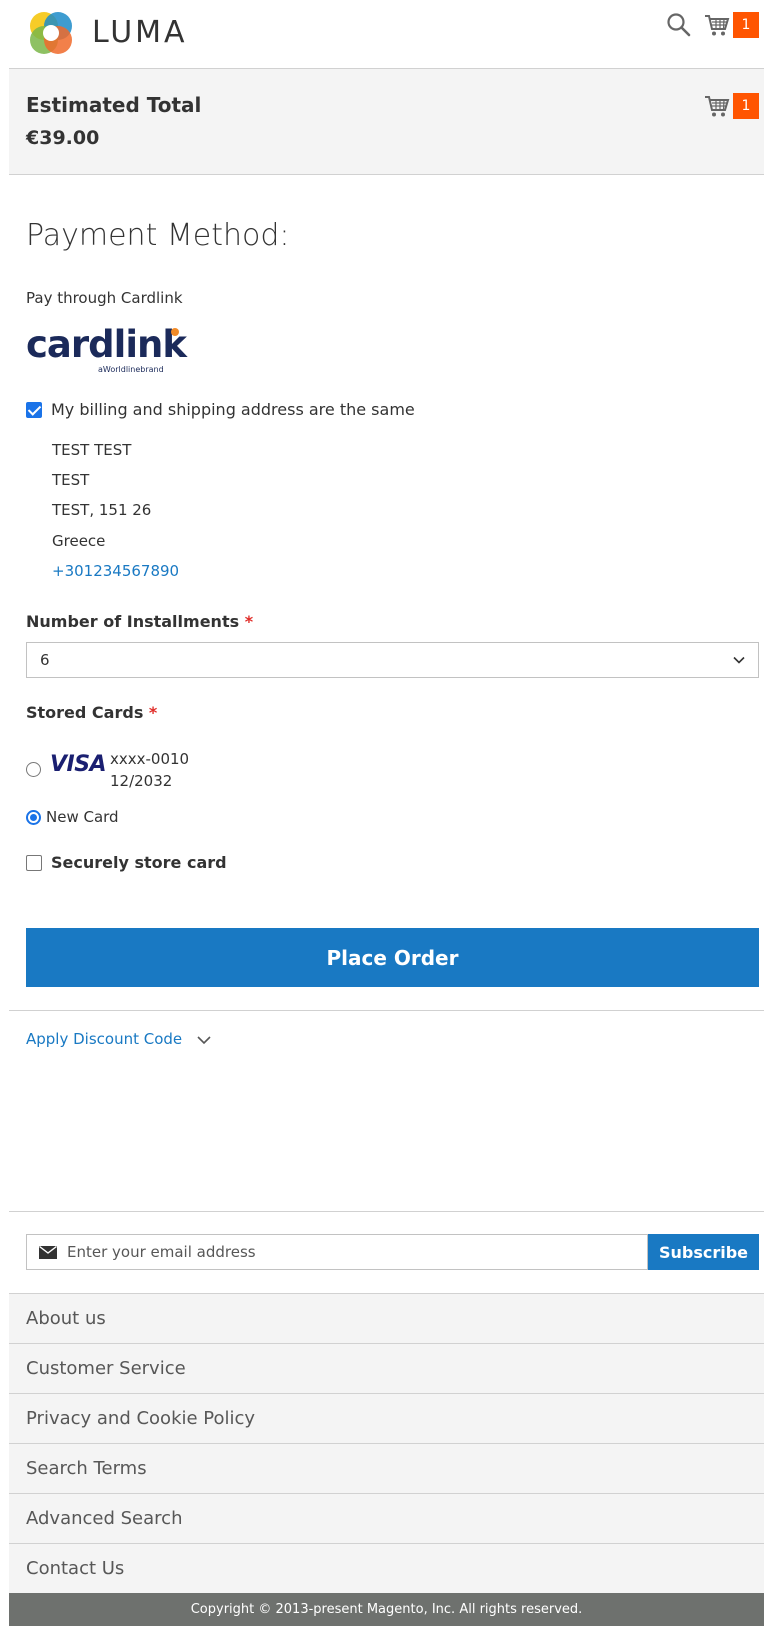 The height and width of the screenshot is (1626, 764). What do you see at coordinates (51, 33) in the screenshot?
I see `luma-logo-icon` at bounding box center [51, 33].